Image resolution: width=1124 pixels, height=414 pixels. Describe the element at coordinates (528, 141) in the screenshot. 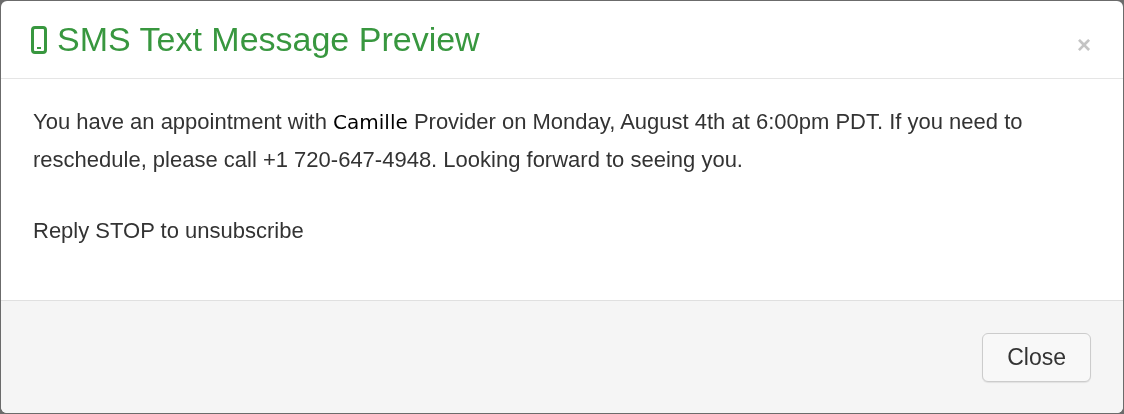

I see `message-text: You have an appointment with Camille Provider on Monday, August 4th at 6:00pm PDT. If you need to reschedule, please call +1 720-647-4948. Looking forward to seeing you.` at that location.